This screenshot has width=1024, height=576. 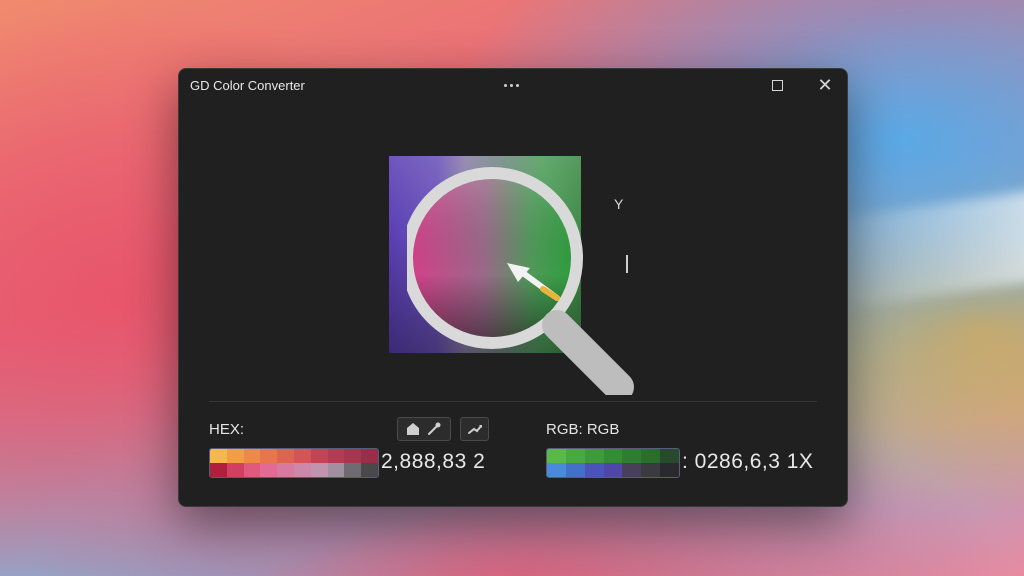 What do you see at coordinates (513, 401) in the screenshot?
I see `section-divider` at bounding box center [513, 401].